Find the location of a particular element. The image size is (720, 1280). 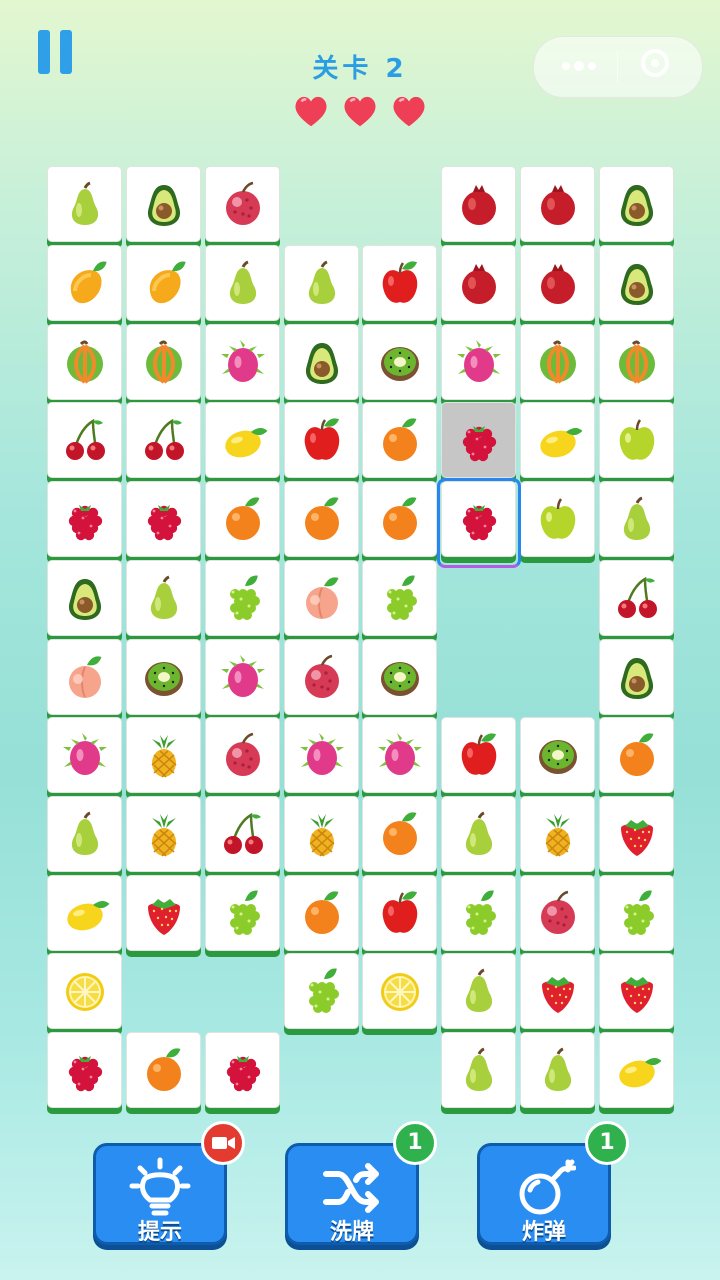

apple-icon is located at coordinates (400, 912).